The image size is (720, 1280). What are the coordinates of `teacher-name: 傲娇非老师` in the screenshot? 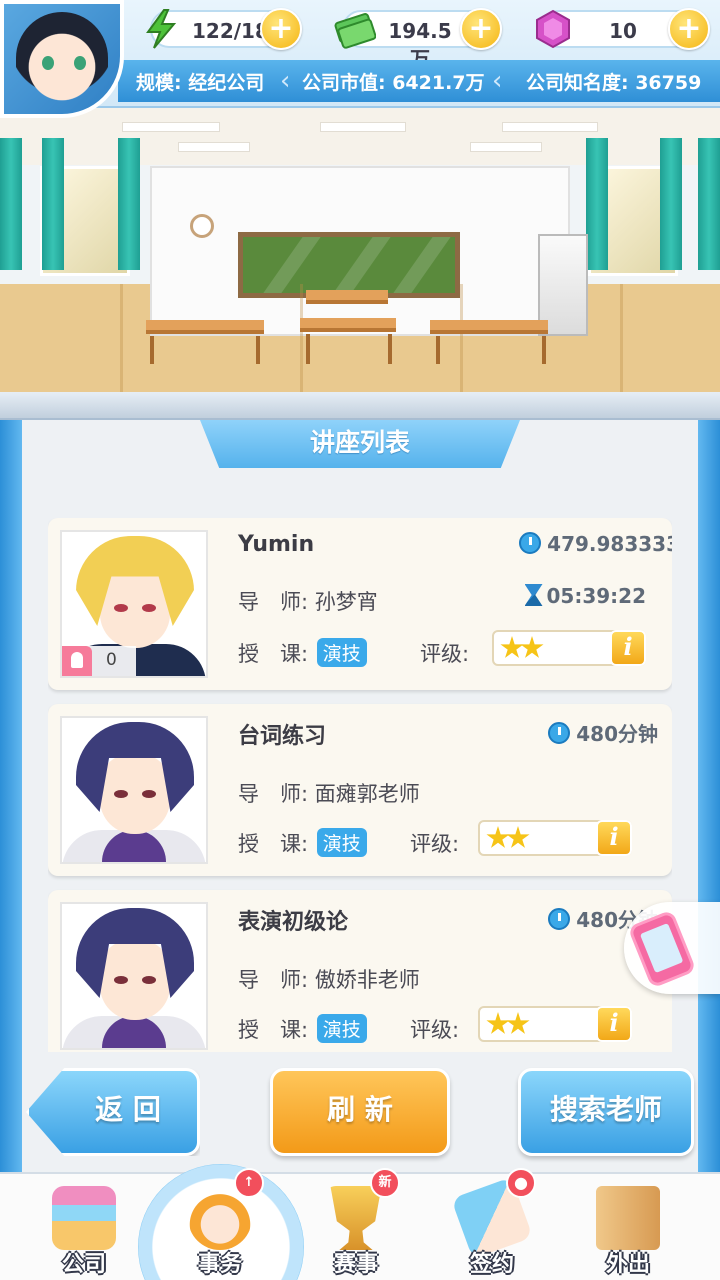 It's located at (367, 980).